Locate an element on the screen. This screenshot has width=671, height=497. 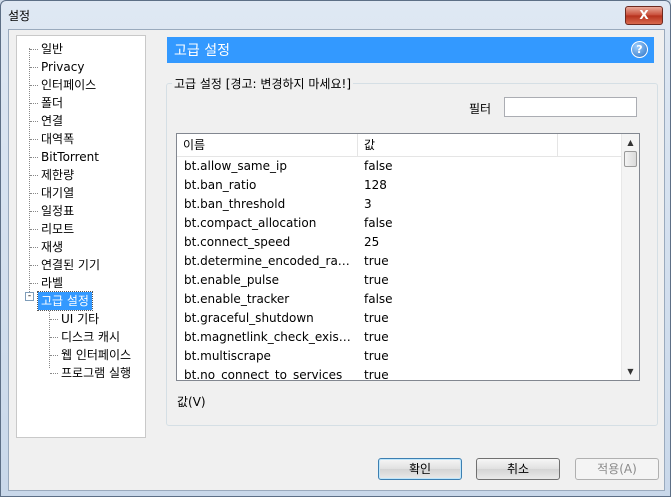
tree-item-run-program: 프로그램 실행 is located at coordinates (96, 373).